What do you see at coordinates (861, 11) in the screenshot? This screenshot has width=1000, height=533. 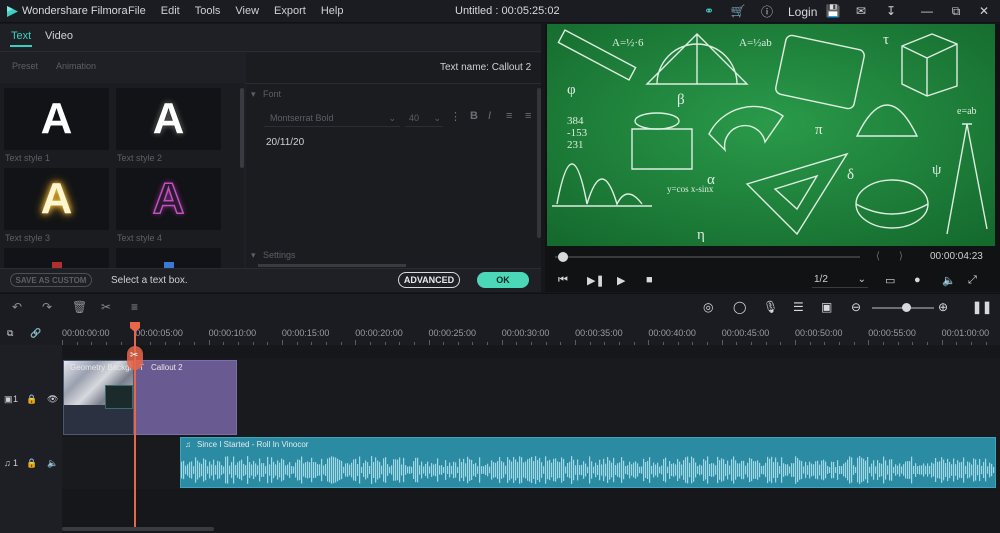 I see `mail-icon: ✉` at bounding box center [861, 11].